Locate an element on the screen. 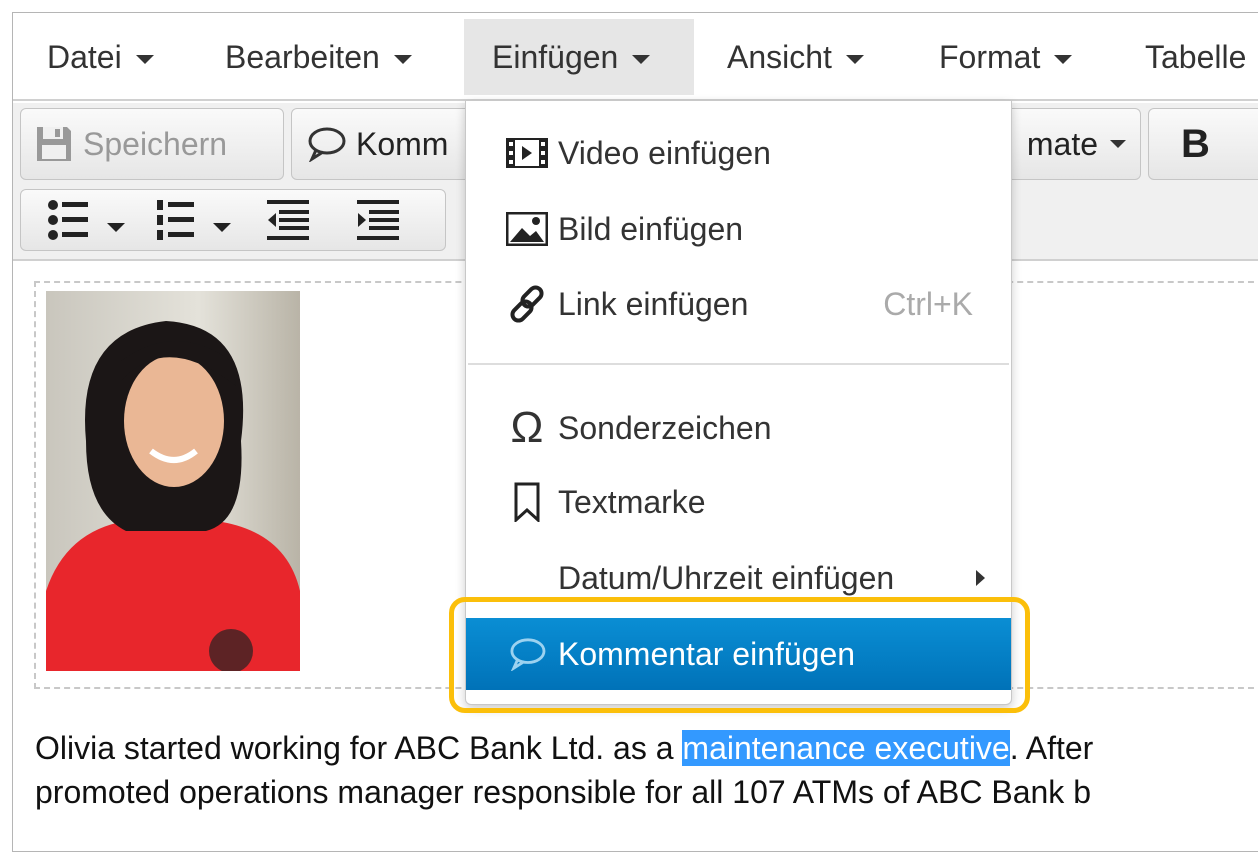  bold-button: B is located at coordinates (1203, 144).